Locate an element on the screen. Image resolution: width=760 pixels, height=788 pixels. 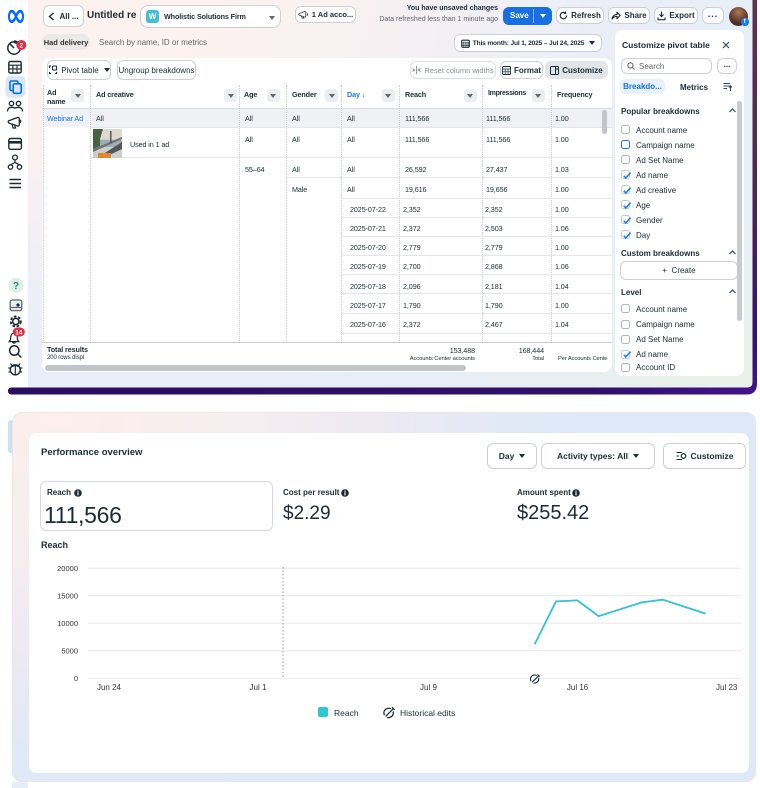
svg-text: Jul 9 is located at coordinates (428, 687).